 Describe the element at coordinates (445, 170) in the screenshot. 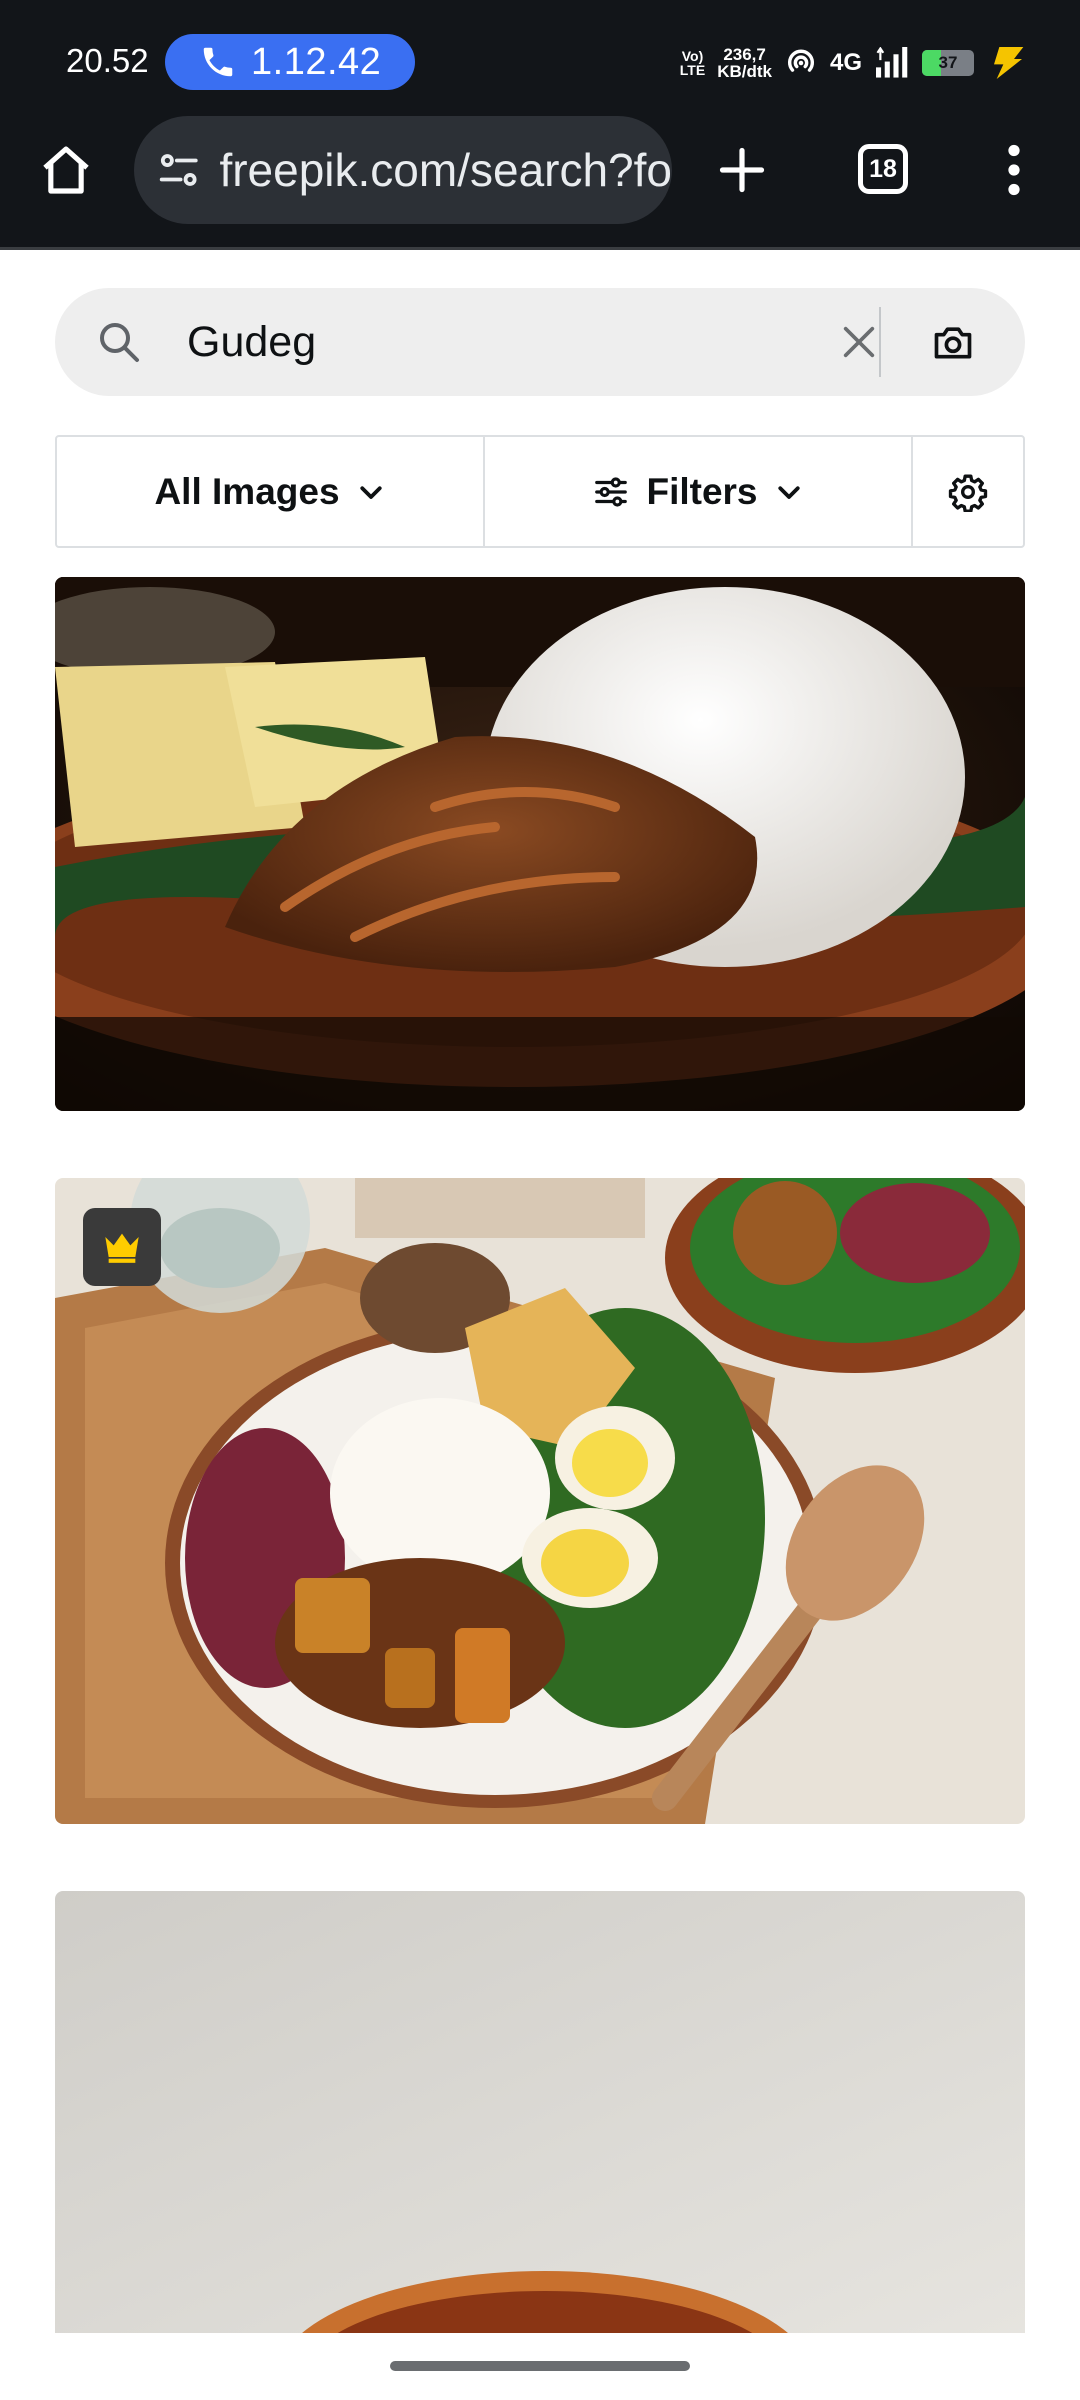

I see `url-text: freepik.com/search?fo` at that location.